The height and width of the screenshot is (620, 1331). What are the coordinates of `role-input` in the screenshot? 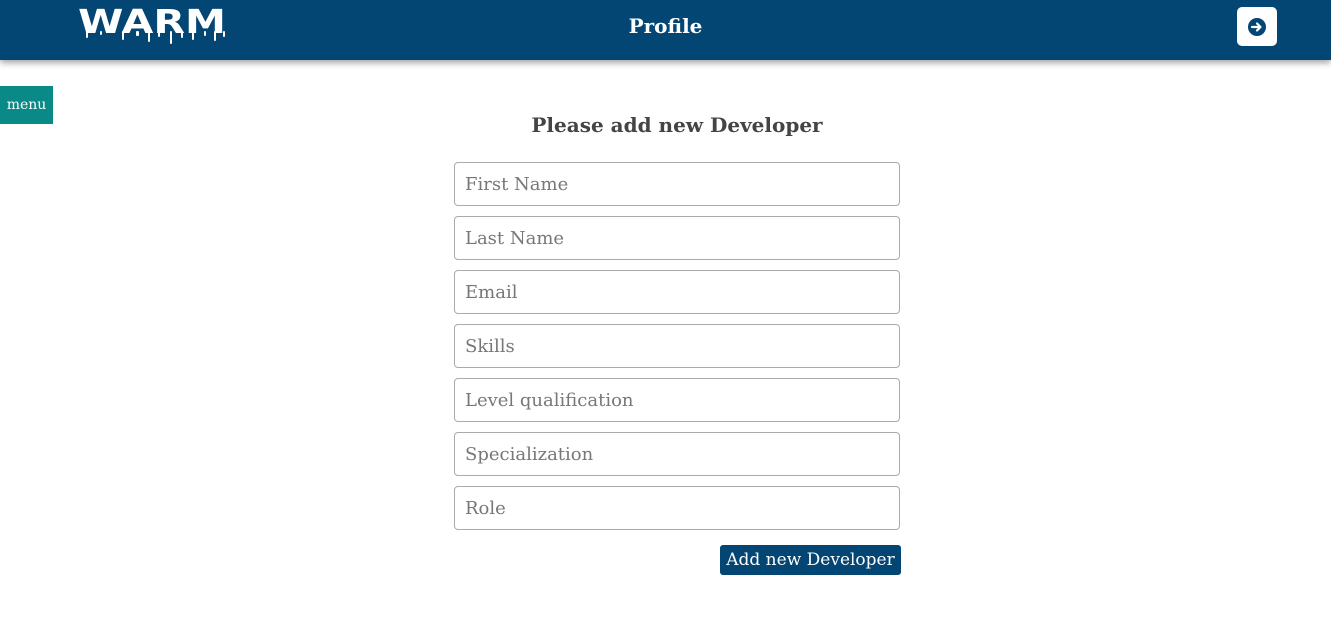 It's located at (677, 508).